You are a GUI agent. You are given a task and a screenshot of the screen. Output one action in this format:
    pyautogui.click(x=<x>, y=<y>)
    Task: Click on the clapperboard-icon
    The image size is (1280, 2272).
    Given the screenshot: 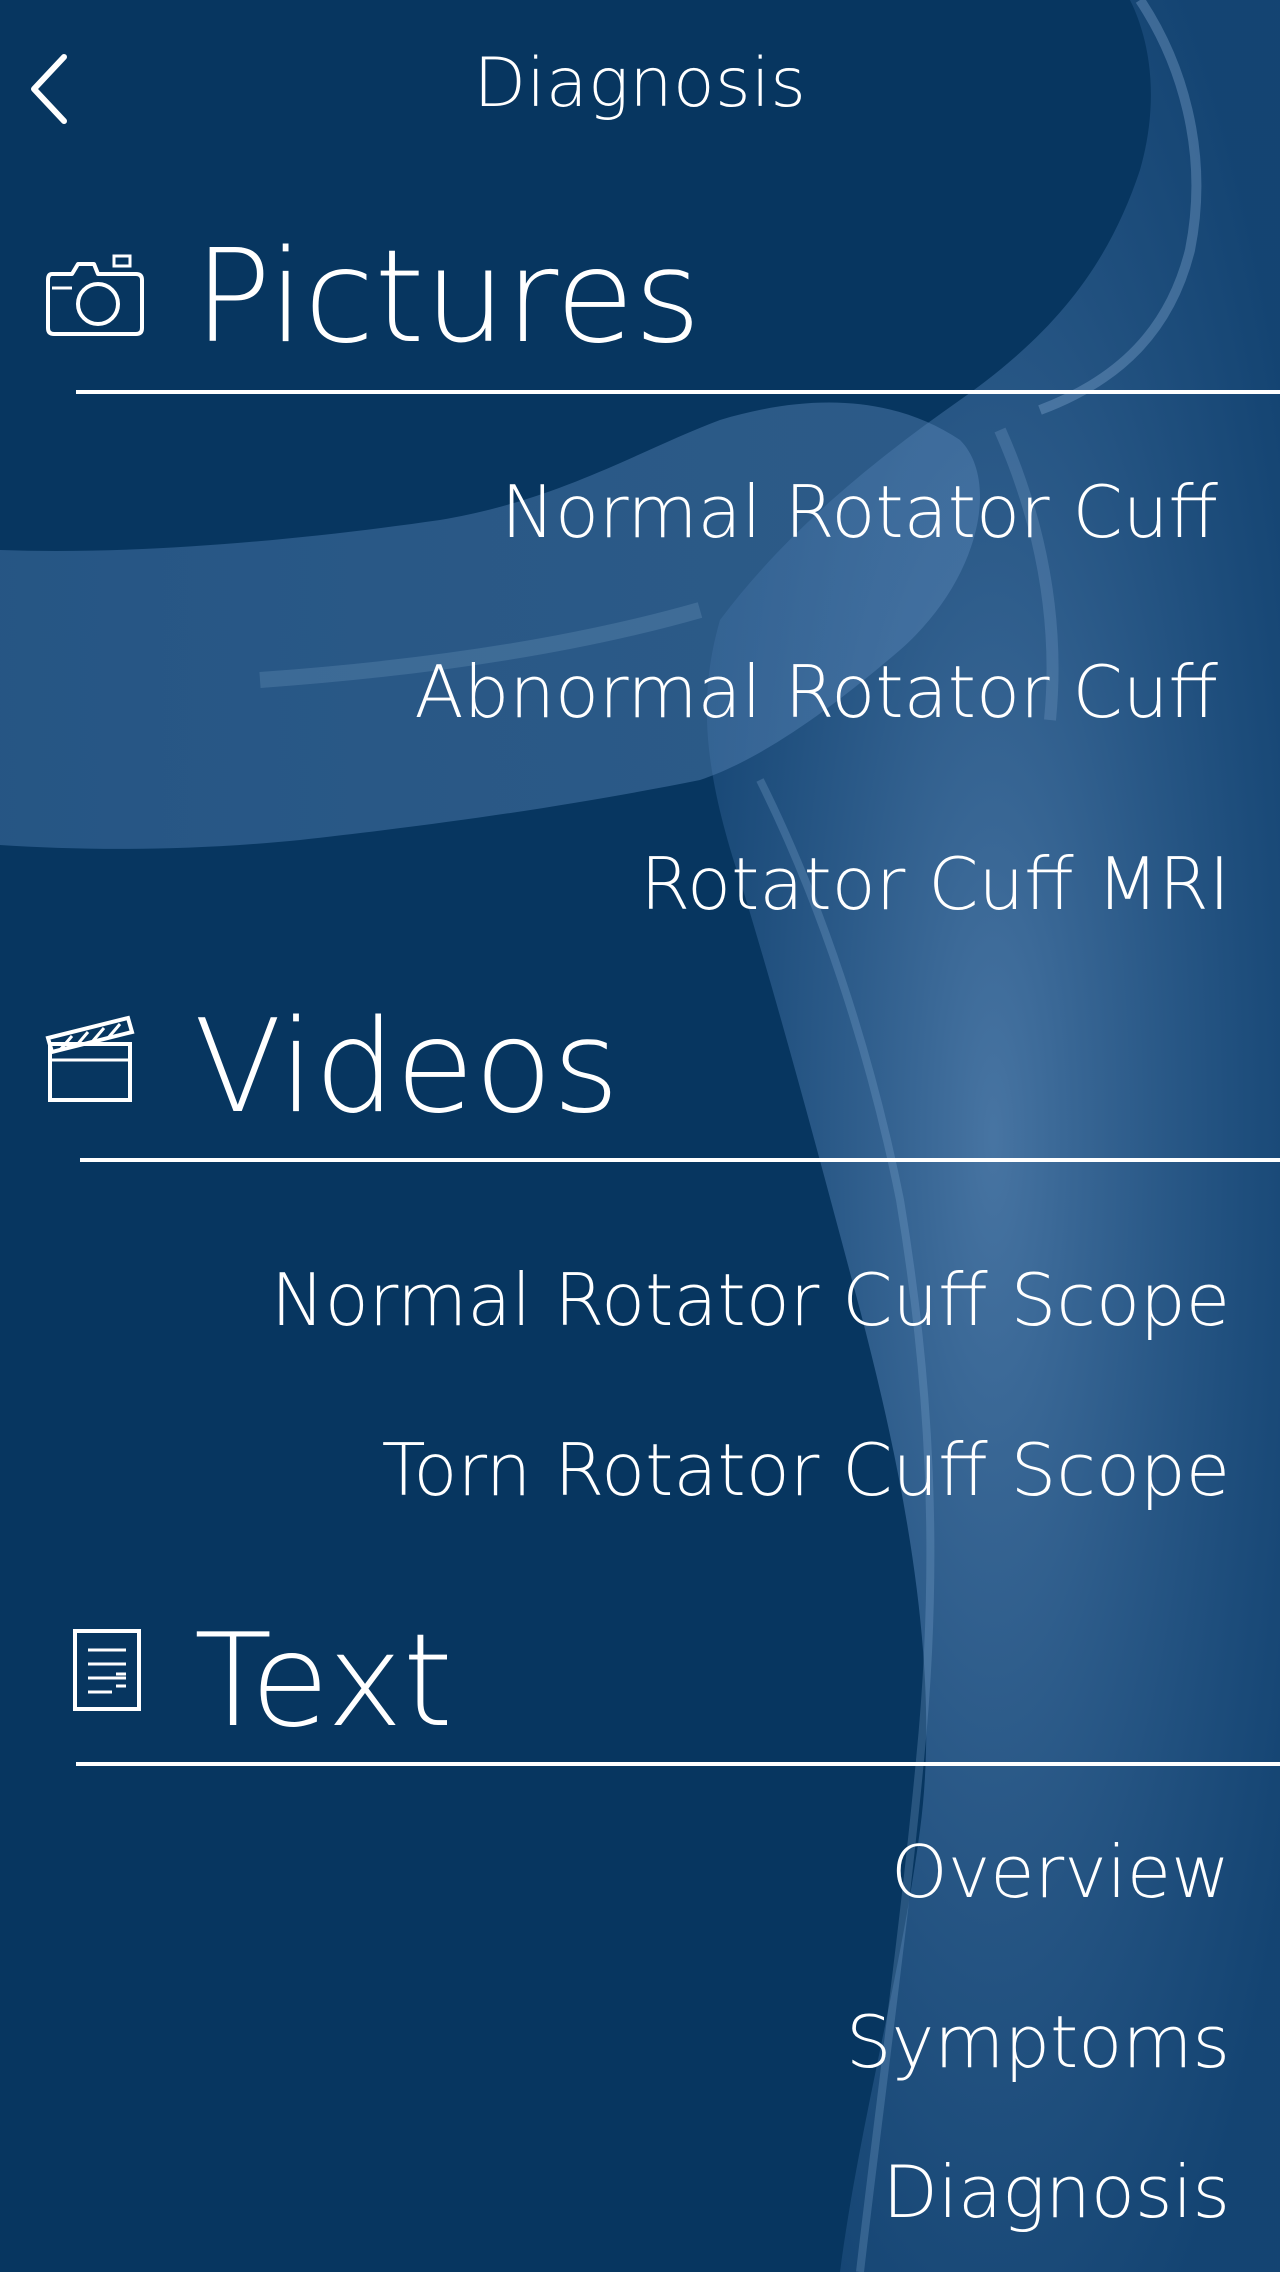 What is the action you would take?
    pyautogui.click(x=90, y=1058)
    